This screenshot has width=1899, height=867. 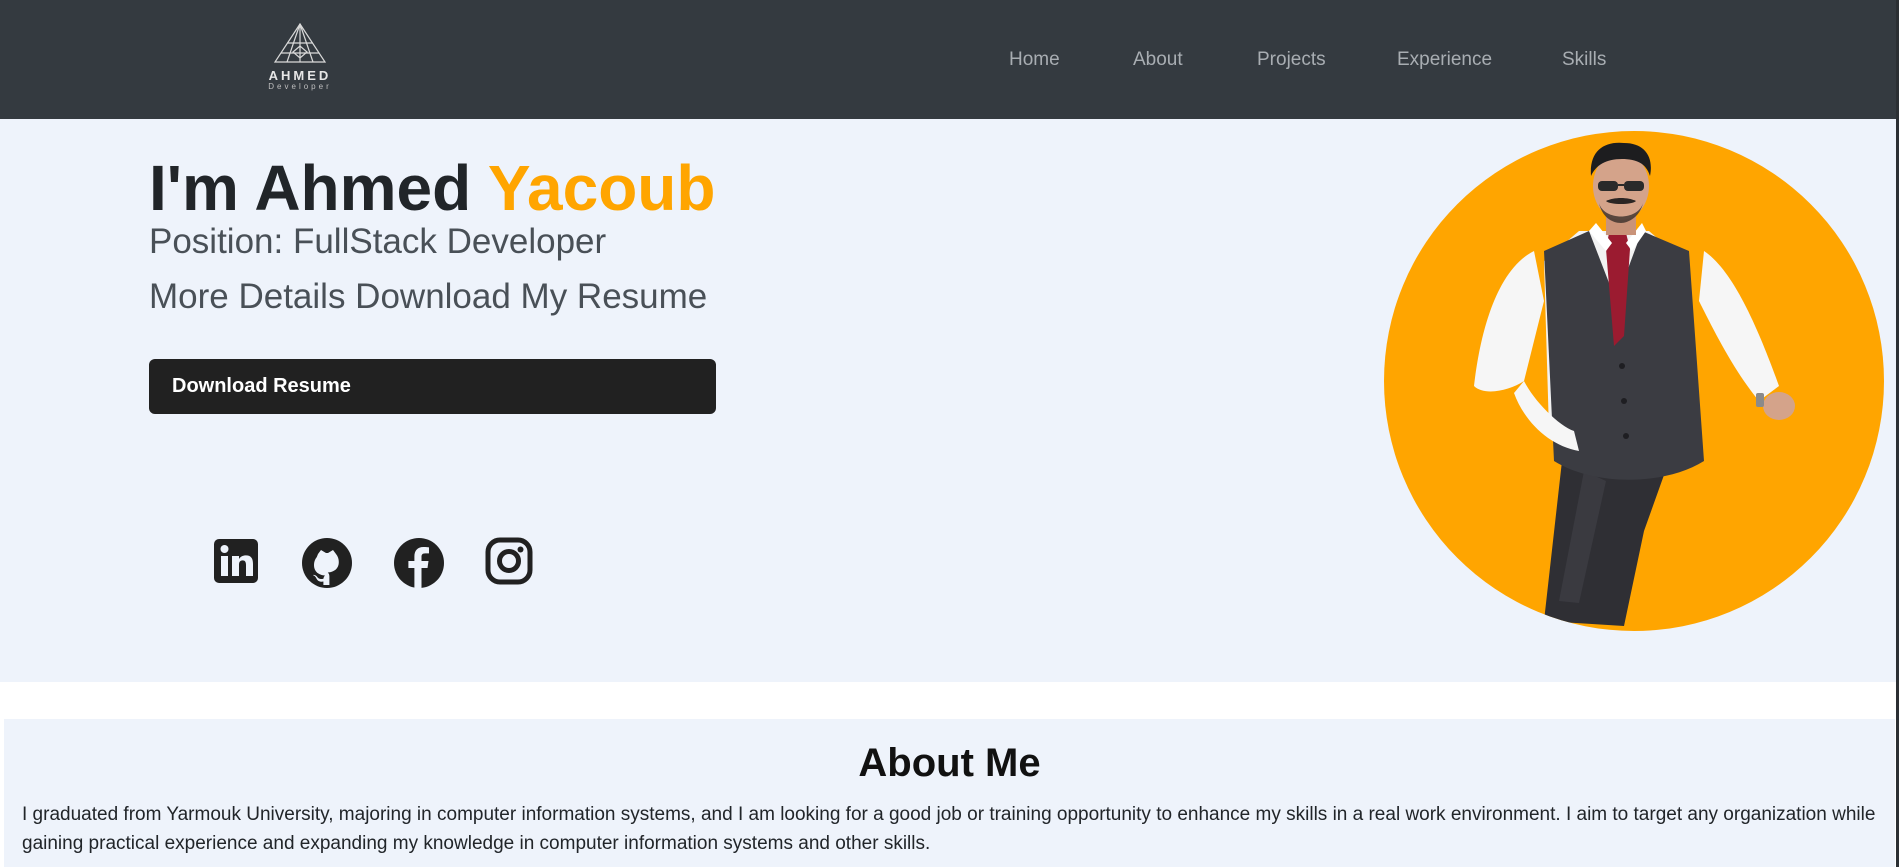 I want to click on hero-title: I'm Ahmed Yacoub, so click(x=432, y=188).